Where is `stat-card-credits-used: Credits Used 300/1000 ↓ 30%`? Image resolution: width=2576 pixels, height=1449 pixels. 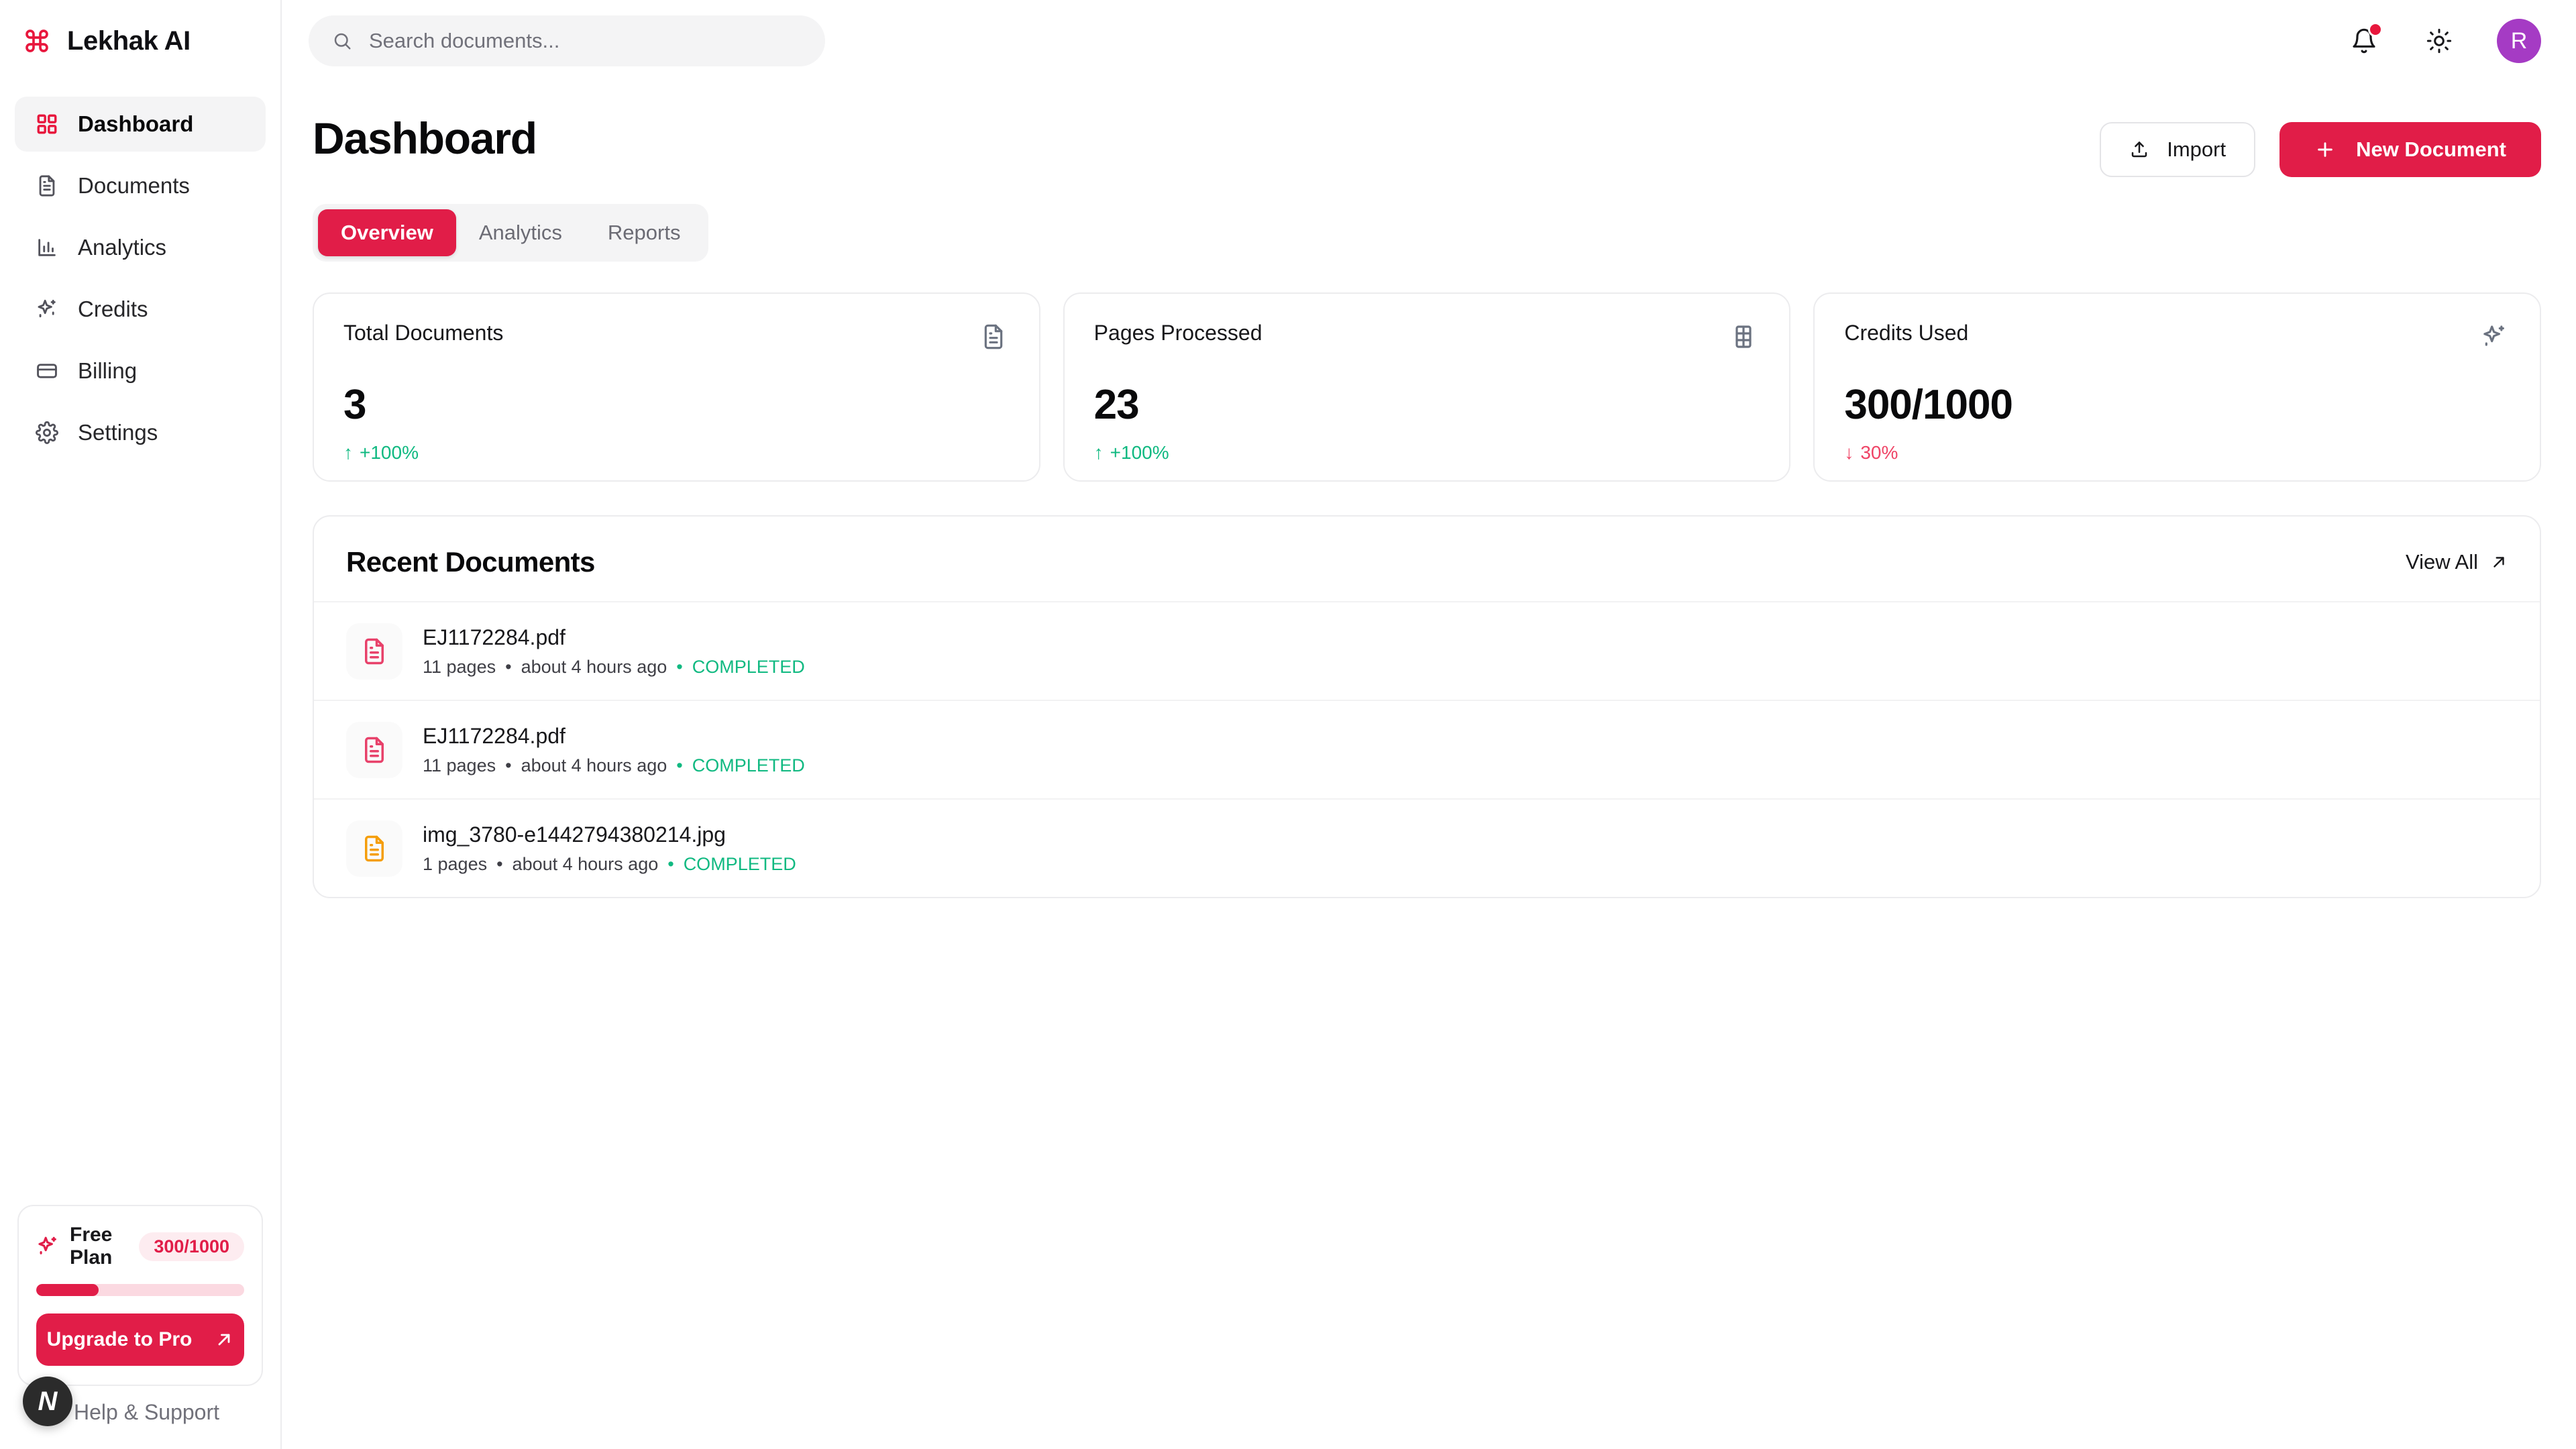 stat-card-credits-used: Credits Used 300/1000 ↓ 30% is located at coordinates (2177, 387).